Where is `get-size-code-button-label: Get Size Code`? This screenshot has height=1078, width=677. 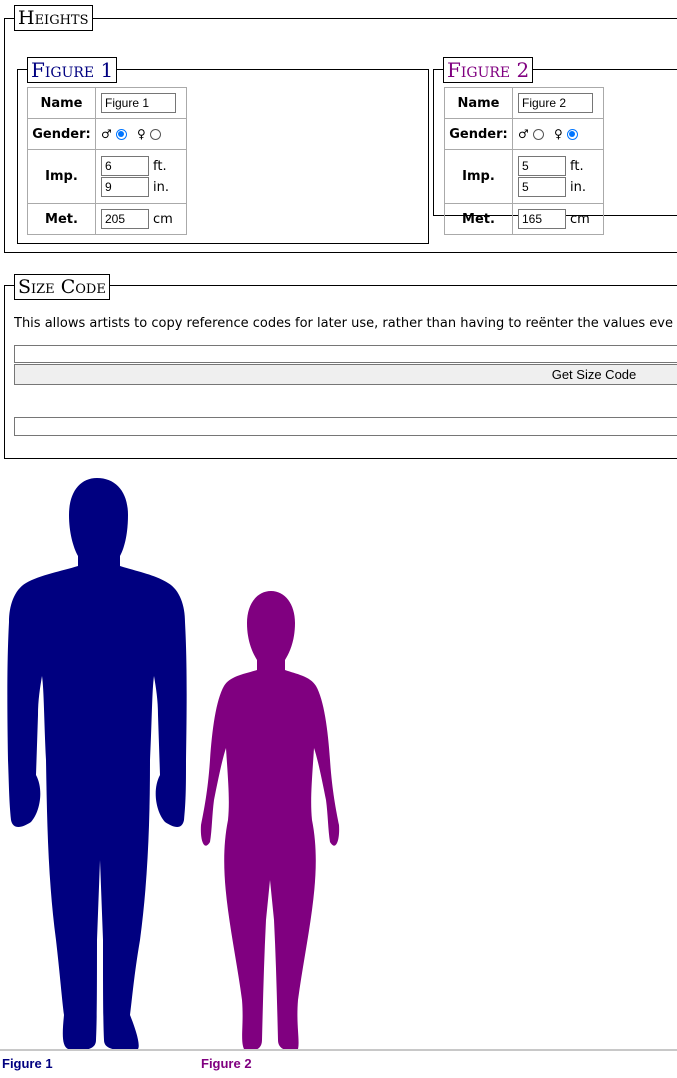
get-size-code-button-label: Get Size Code is located at coordinates (594, 374).